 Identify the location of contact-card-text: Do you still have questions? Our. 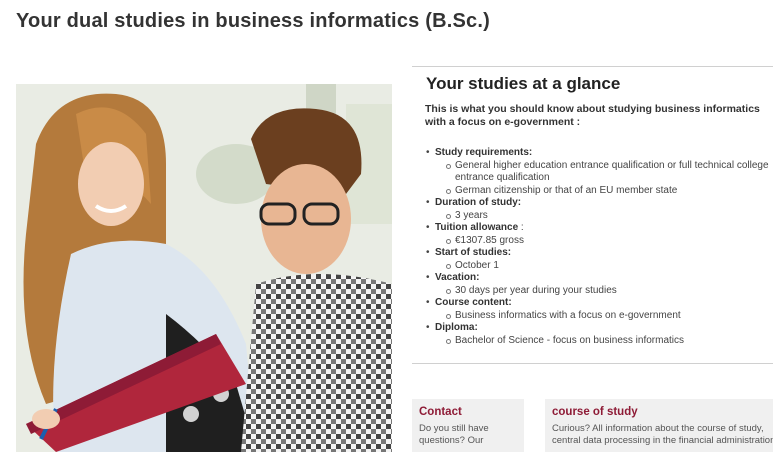
(468, 435).